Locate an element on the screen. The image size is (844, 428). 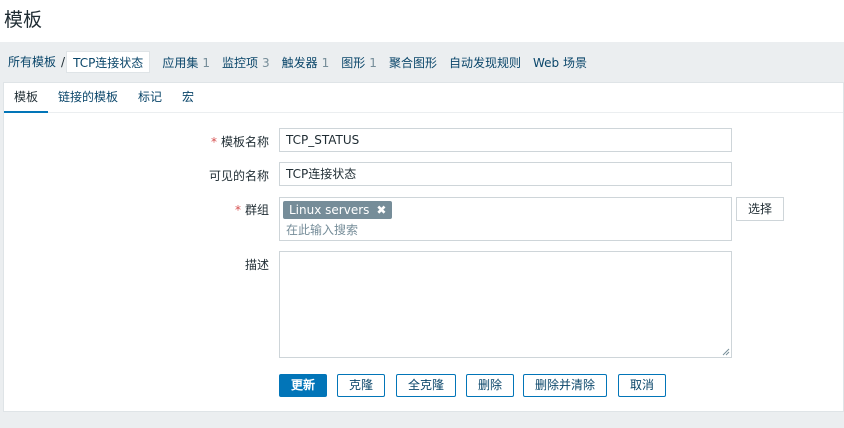
remove-chip-icon: ✖ is located at coordinates (381, 210).